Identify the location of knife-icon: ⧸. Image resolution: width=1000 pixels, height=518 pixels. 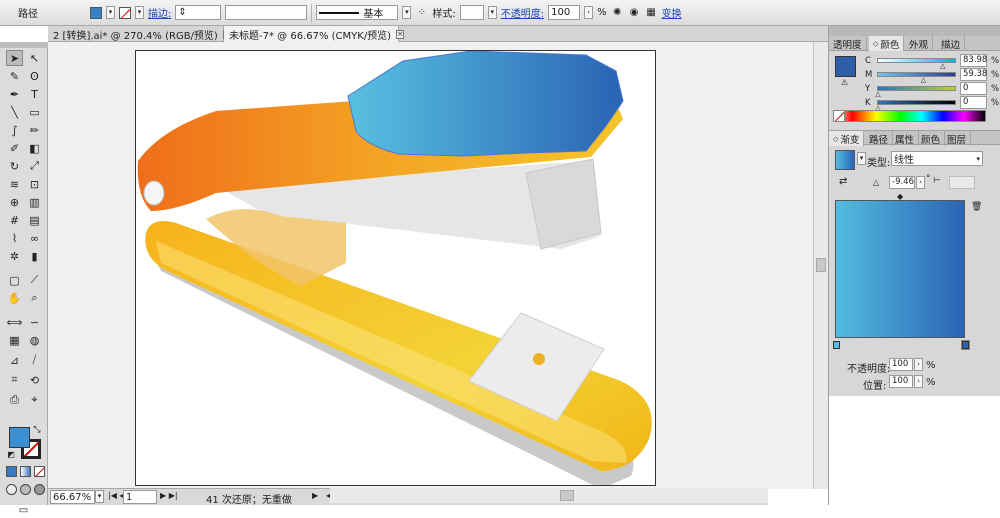
(34, 360).